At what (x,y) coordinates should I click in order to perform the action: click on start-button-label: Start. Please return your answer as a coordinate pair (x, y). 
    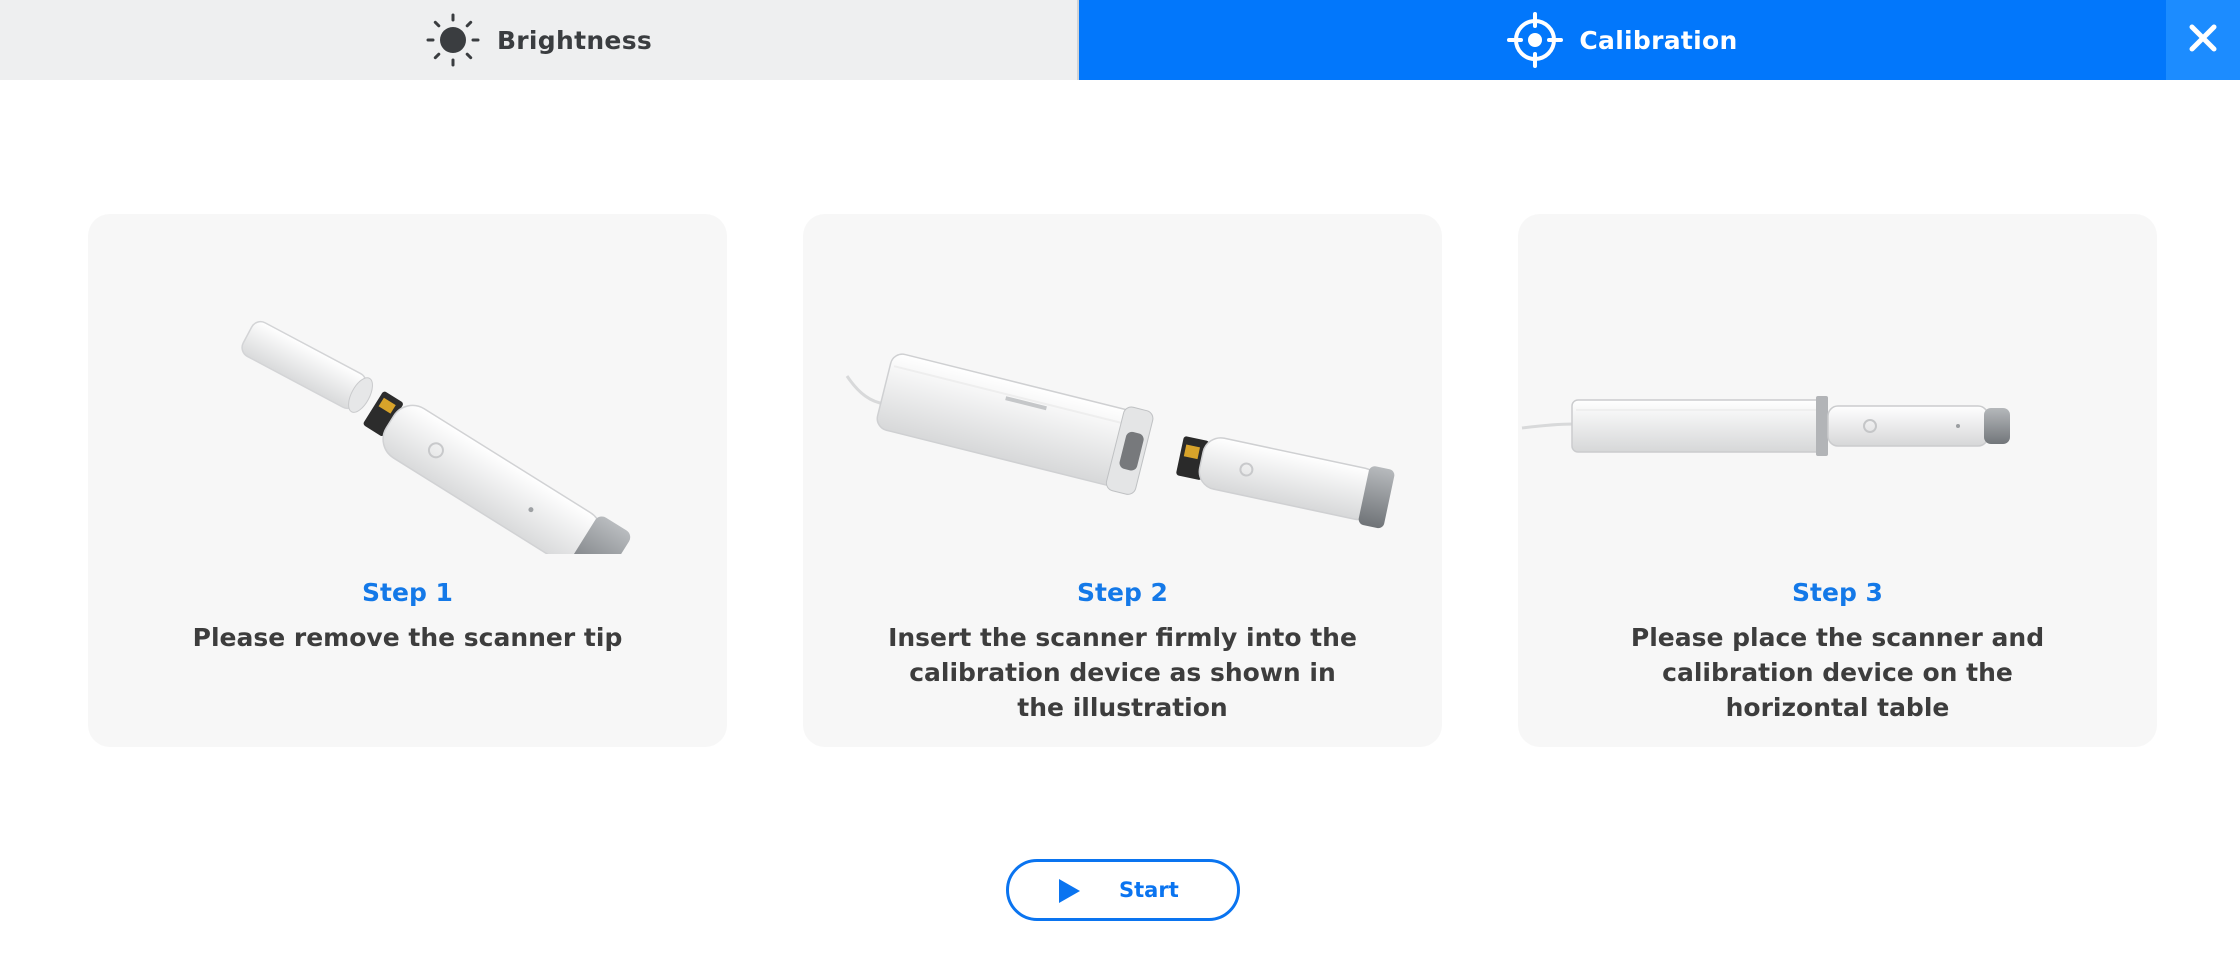
    Looking at the image, I should click on (1149, 890).